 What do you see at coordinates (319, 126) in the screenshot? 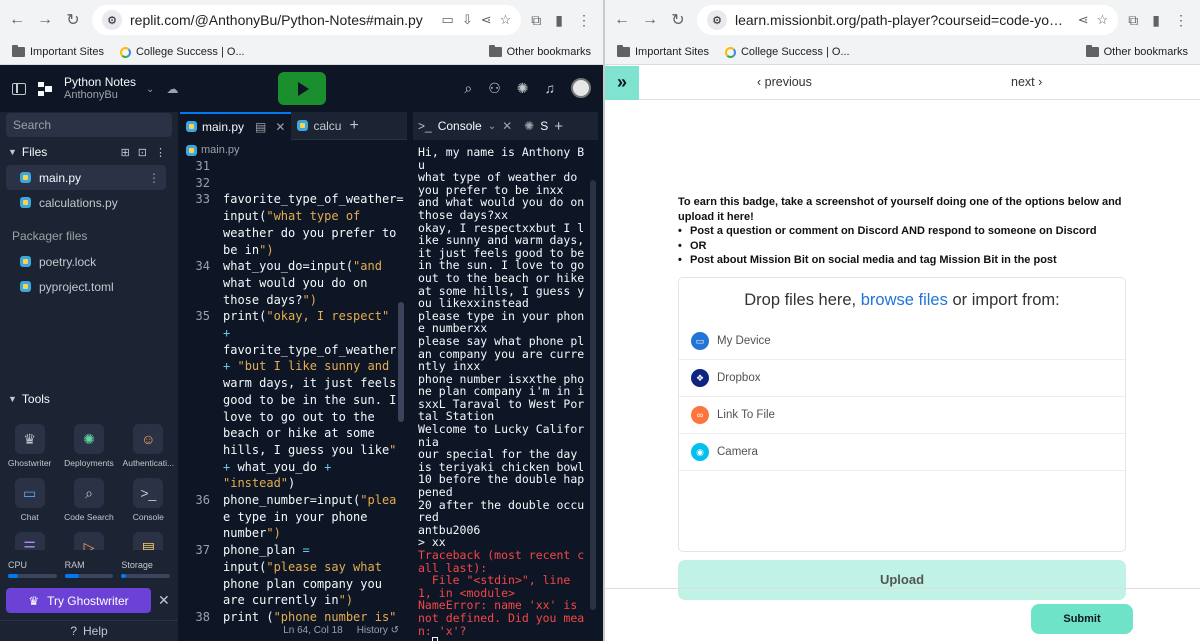
I see `tab-calculations: calcu` at bounding box center [319, 126].